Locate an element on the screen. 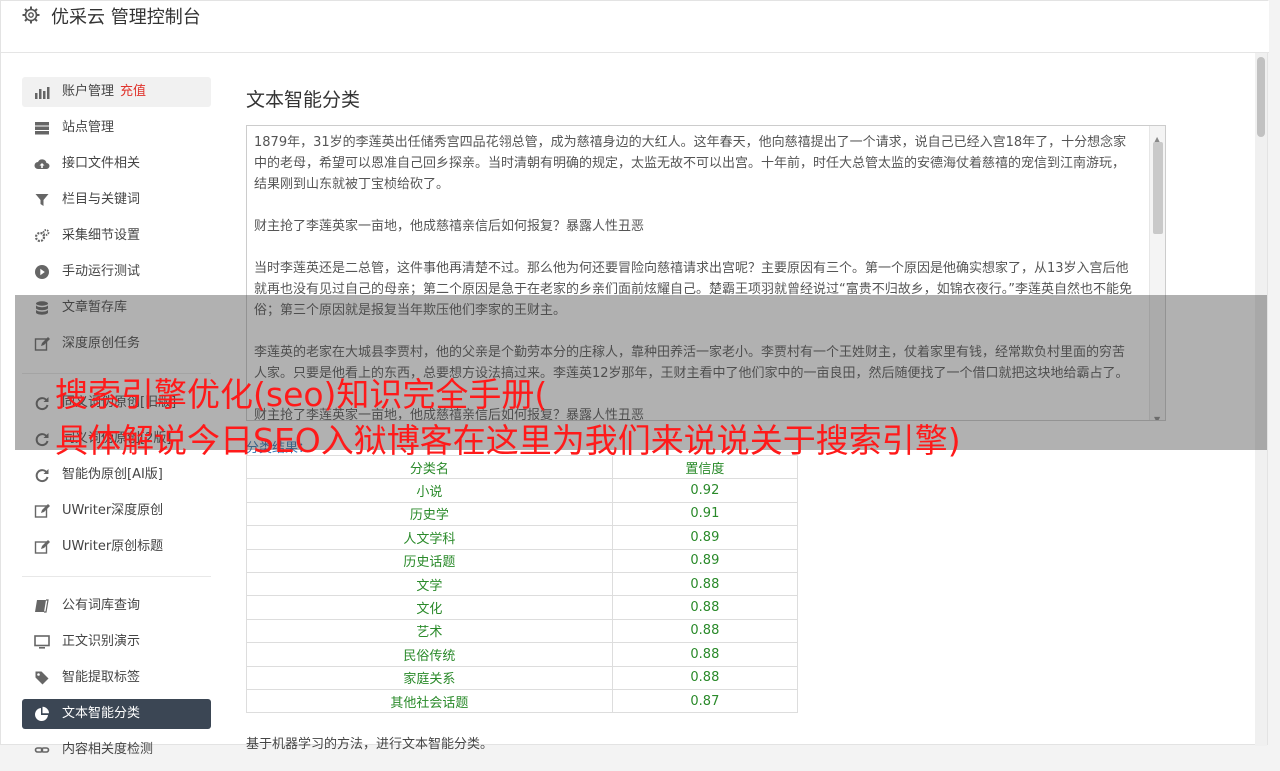 This screenshot has width=1280, height=771. server-icon is located at coordinates (42, 128).